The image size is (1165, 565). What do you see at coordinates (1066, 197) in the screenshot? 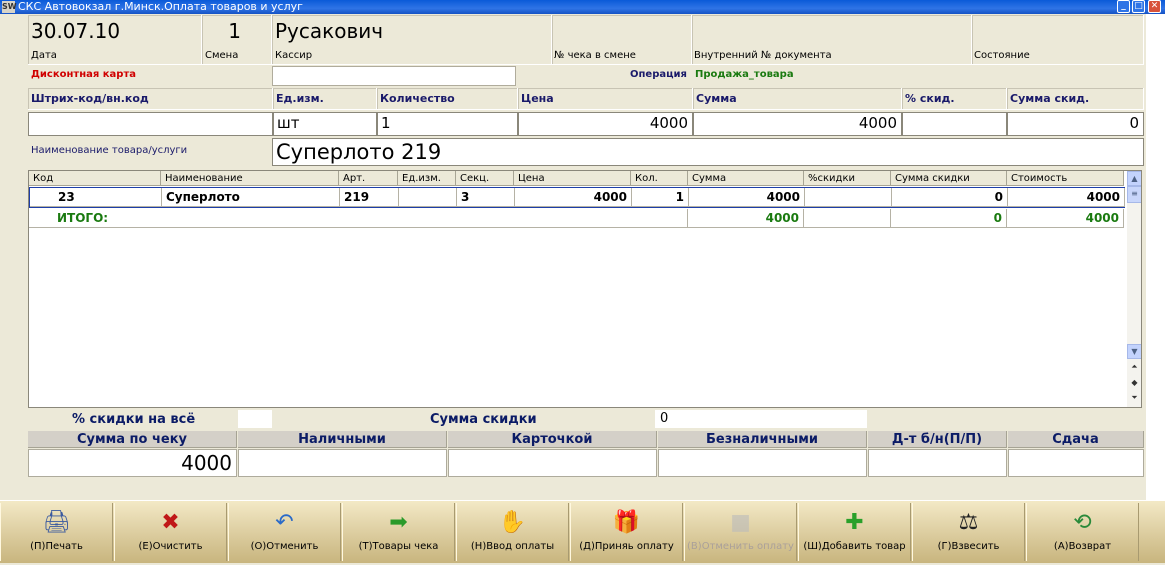
I see `cell-cost: 4000` at bounding box center [1066, 197].